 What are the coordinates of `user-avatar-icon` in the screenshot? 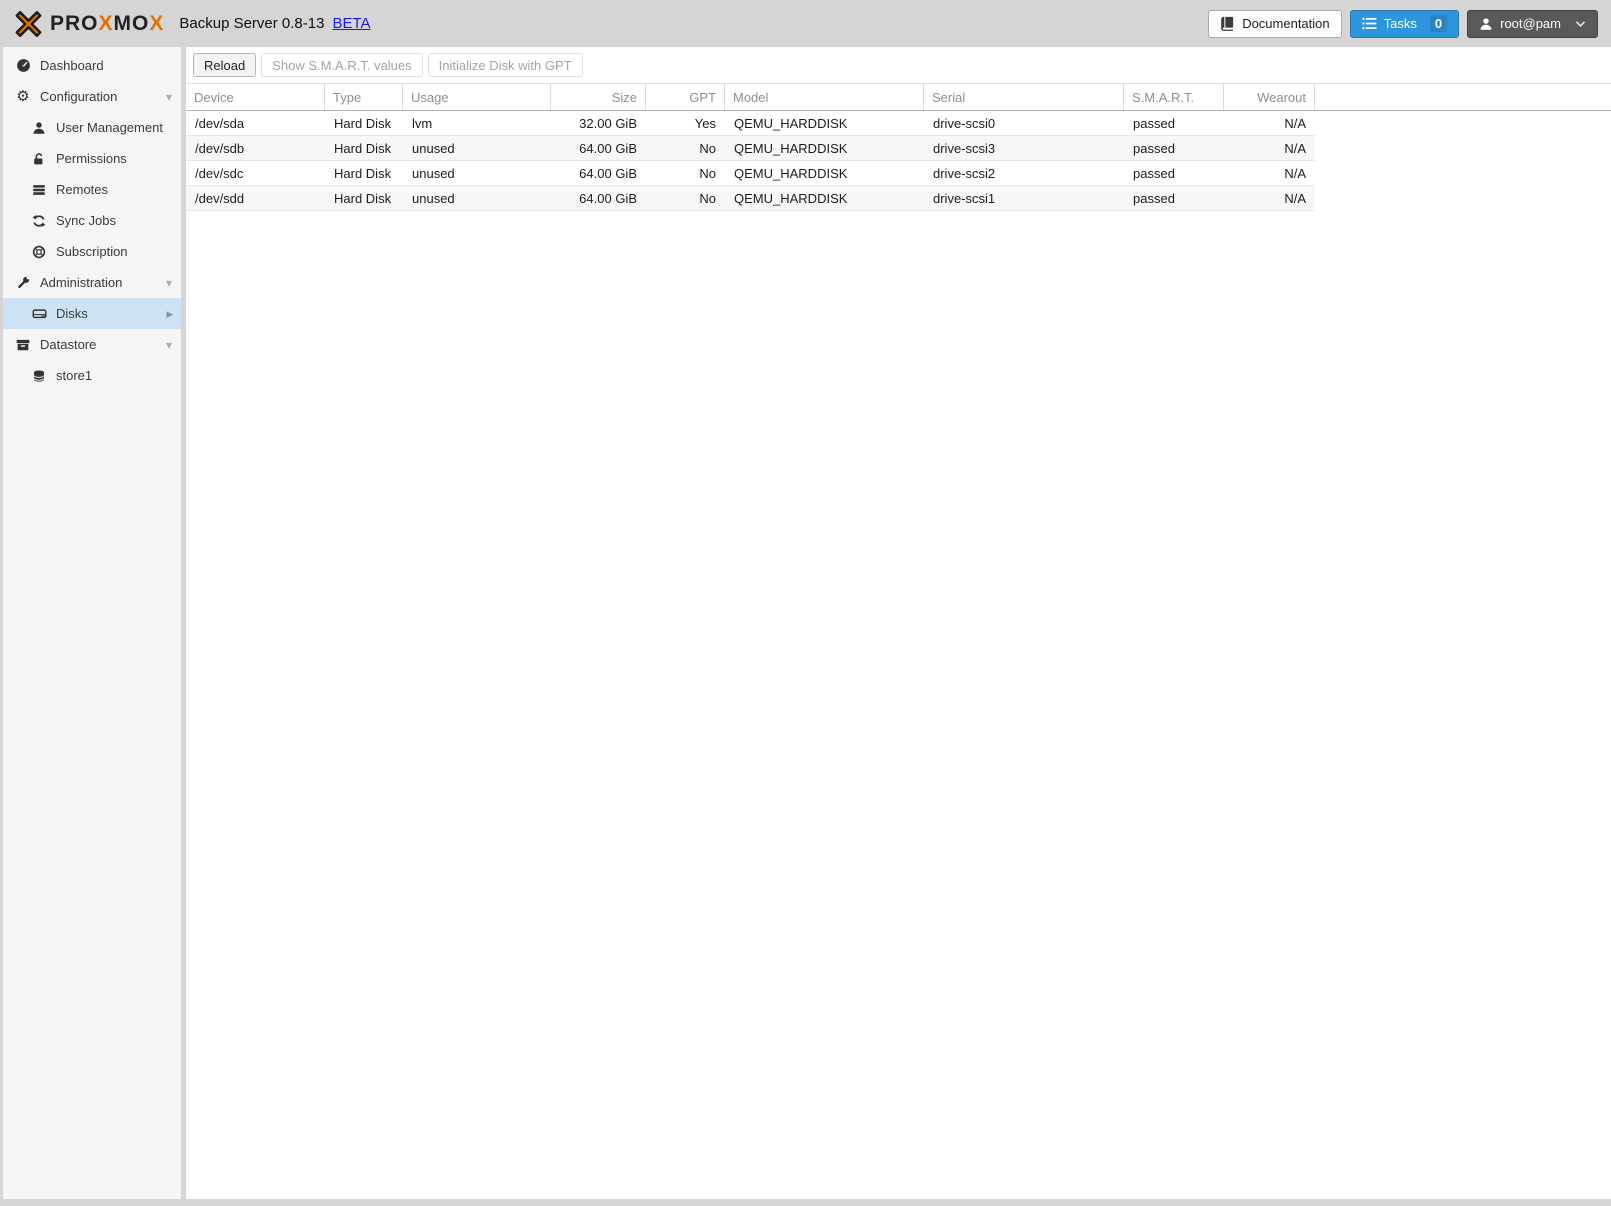 It's located at (1486, 24).